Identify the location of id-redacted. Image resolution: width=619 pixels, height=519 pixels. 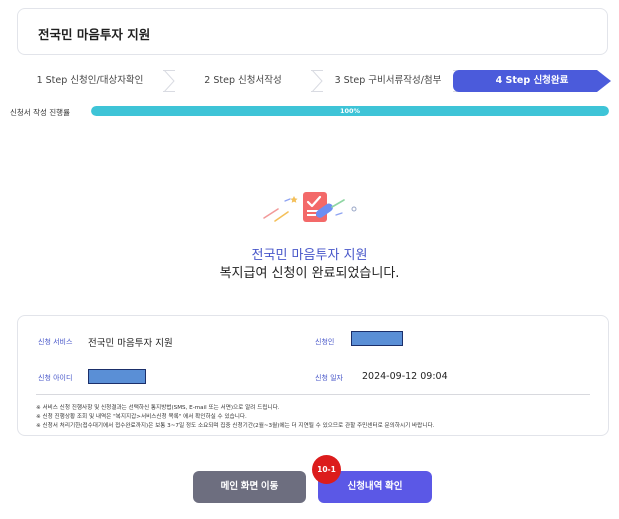
(117, 376).